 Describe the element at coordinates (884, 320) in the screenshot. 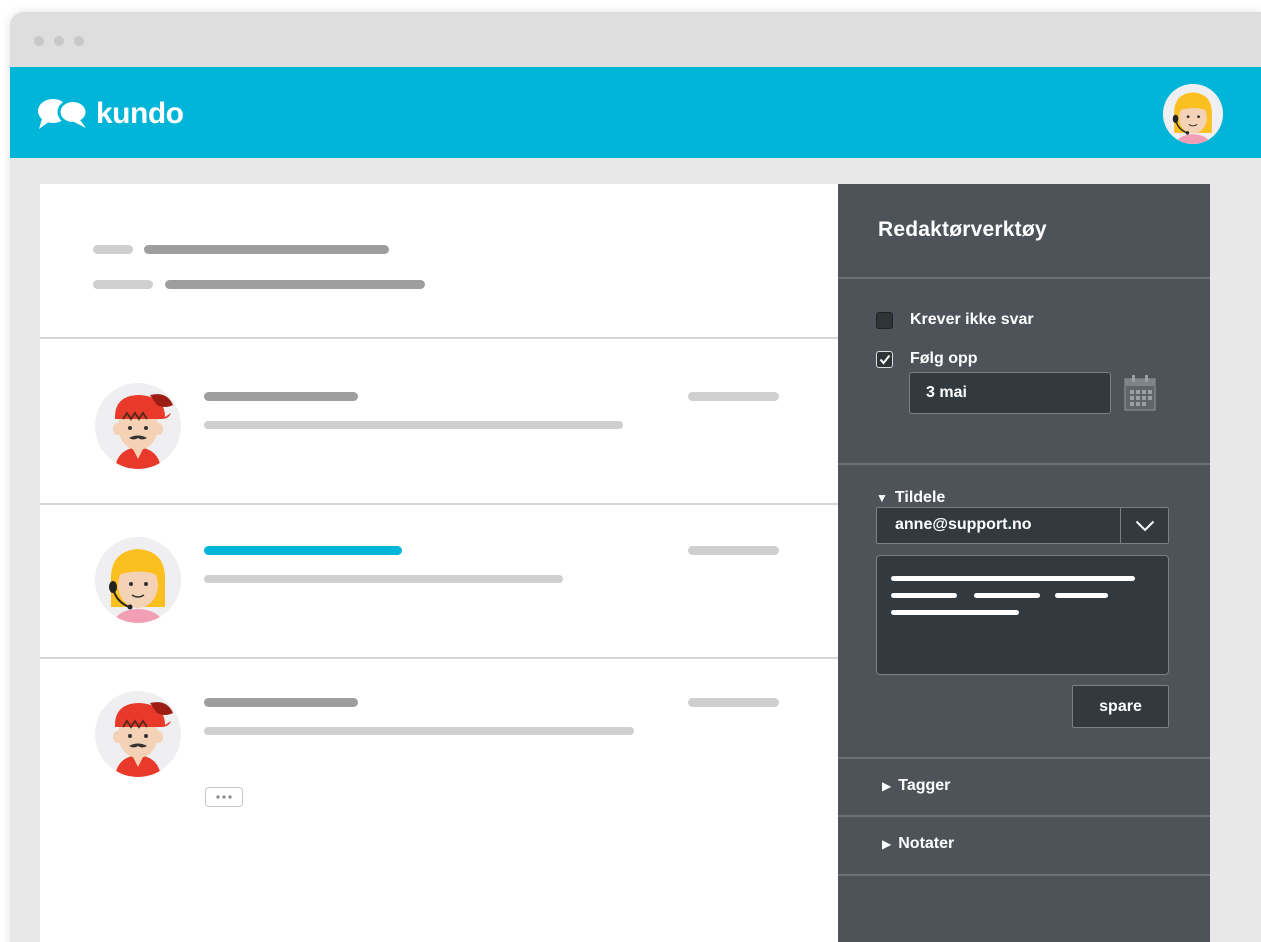

I see `checkbox-unchecked` at that location.